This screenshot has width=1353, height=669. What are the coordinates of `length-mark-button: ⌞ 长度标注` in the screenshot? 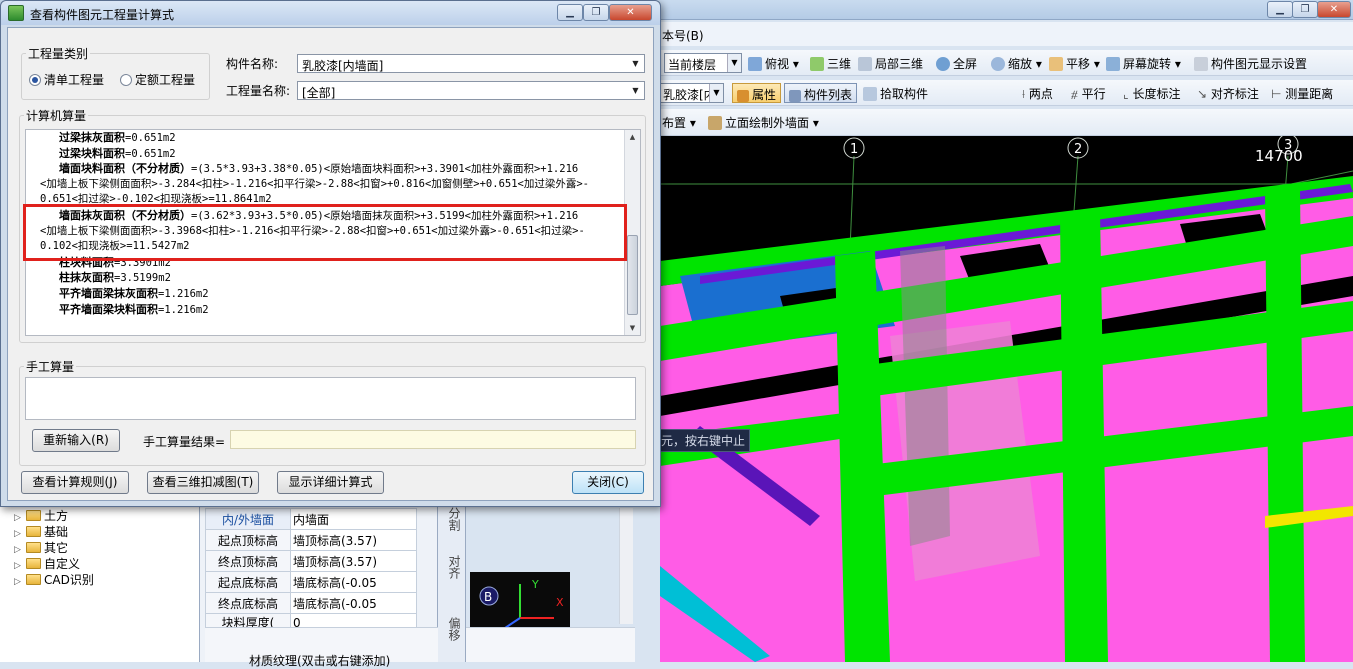 It's located at (1151, 93).